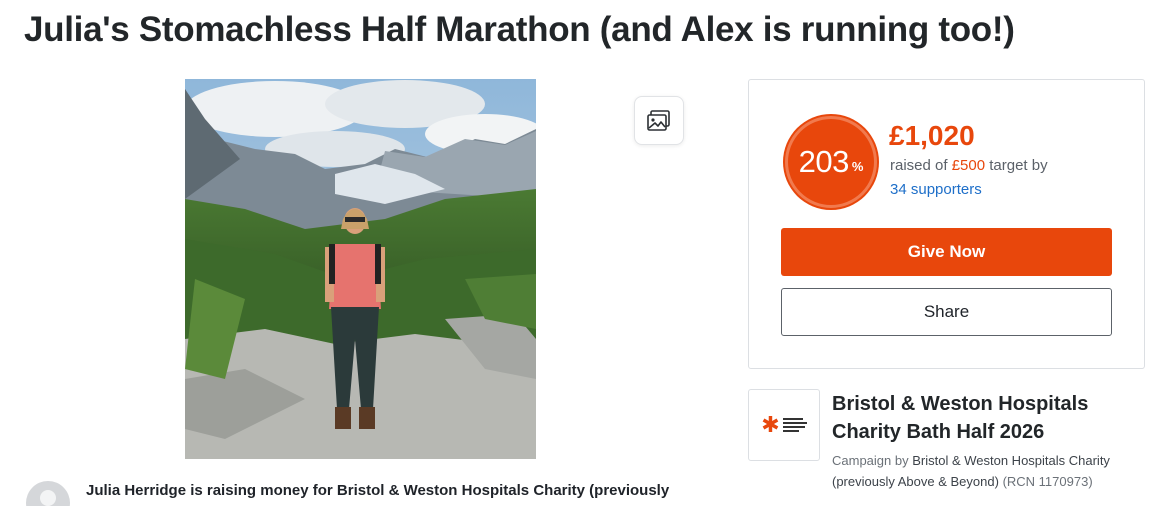  What do you see at coordinates (1016, 165) in the screenshot?
I see `target-suffix: target by` at bounding box center [1016, 165].